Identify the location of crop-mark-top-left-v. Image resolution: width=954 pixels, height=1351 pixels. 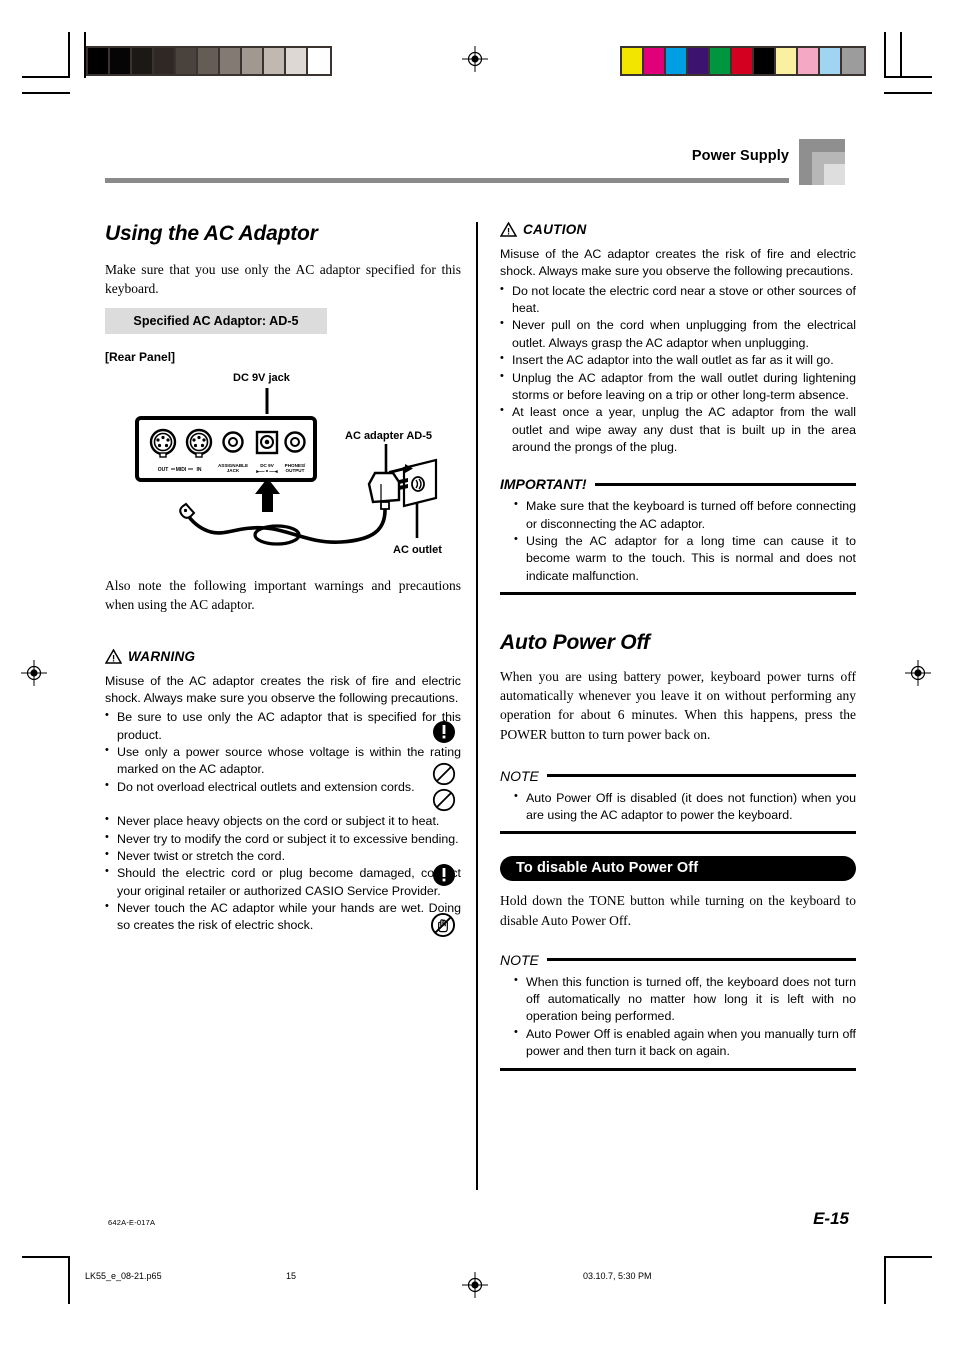
(69, 55).